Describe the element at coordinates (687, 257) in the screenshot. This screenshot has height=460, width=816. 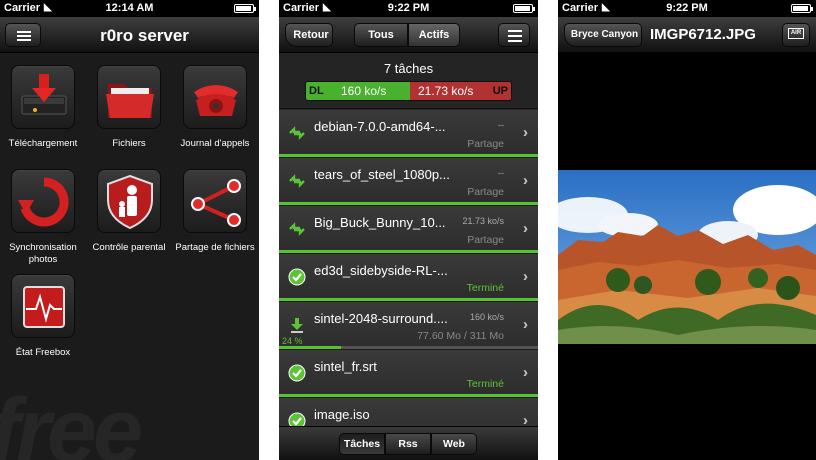
I see `photo-image` at that location.